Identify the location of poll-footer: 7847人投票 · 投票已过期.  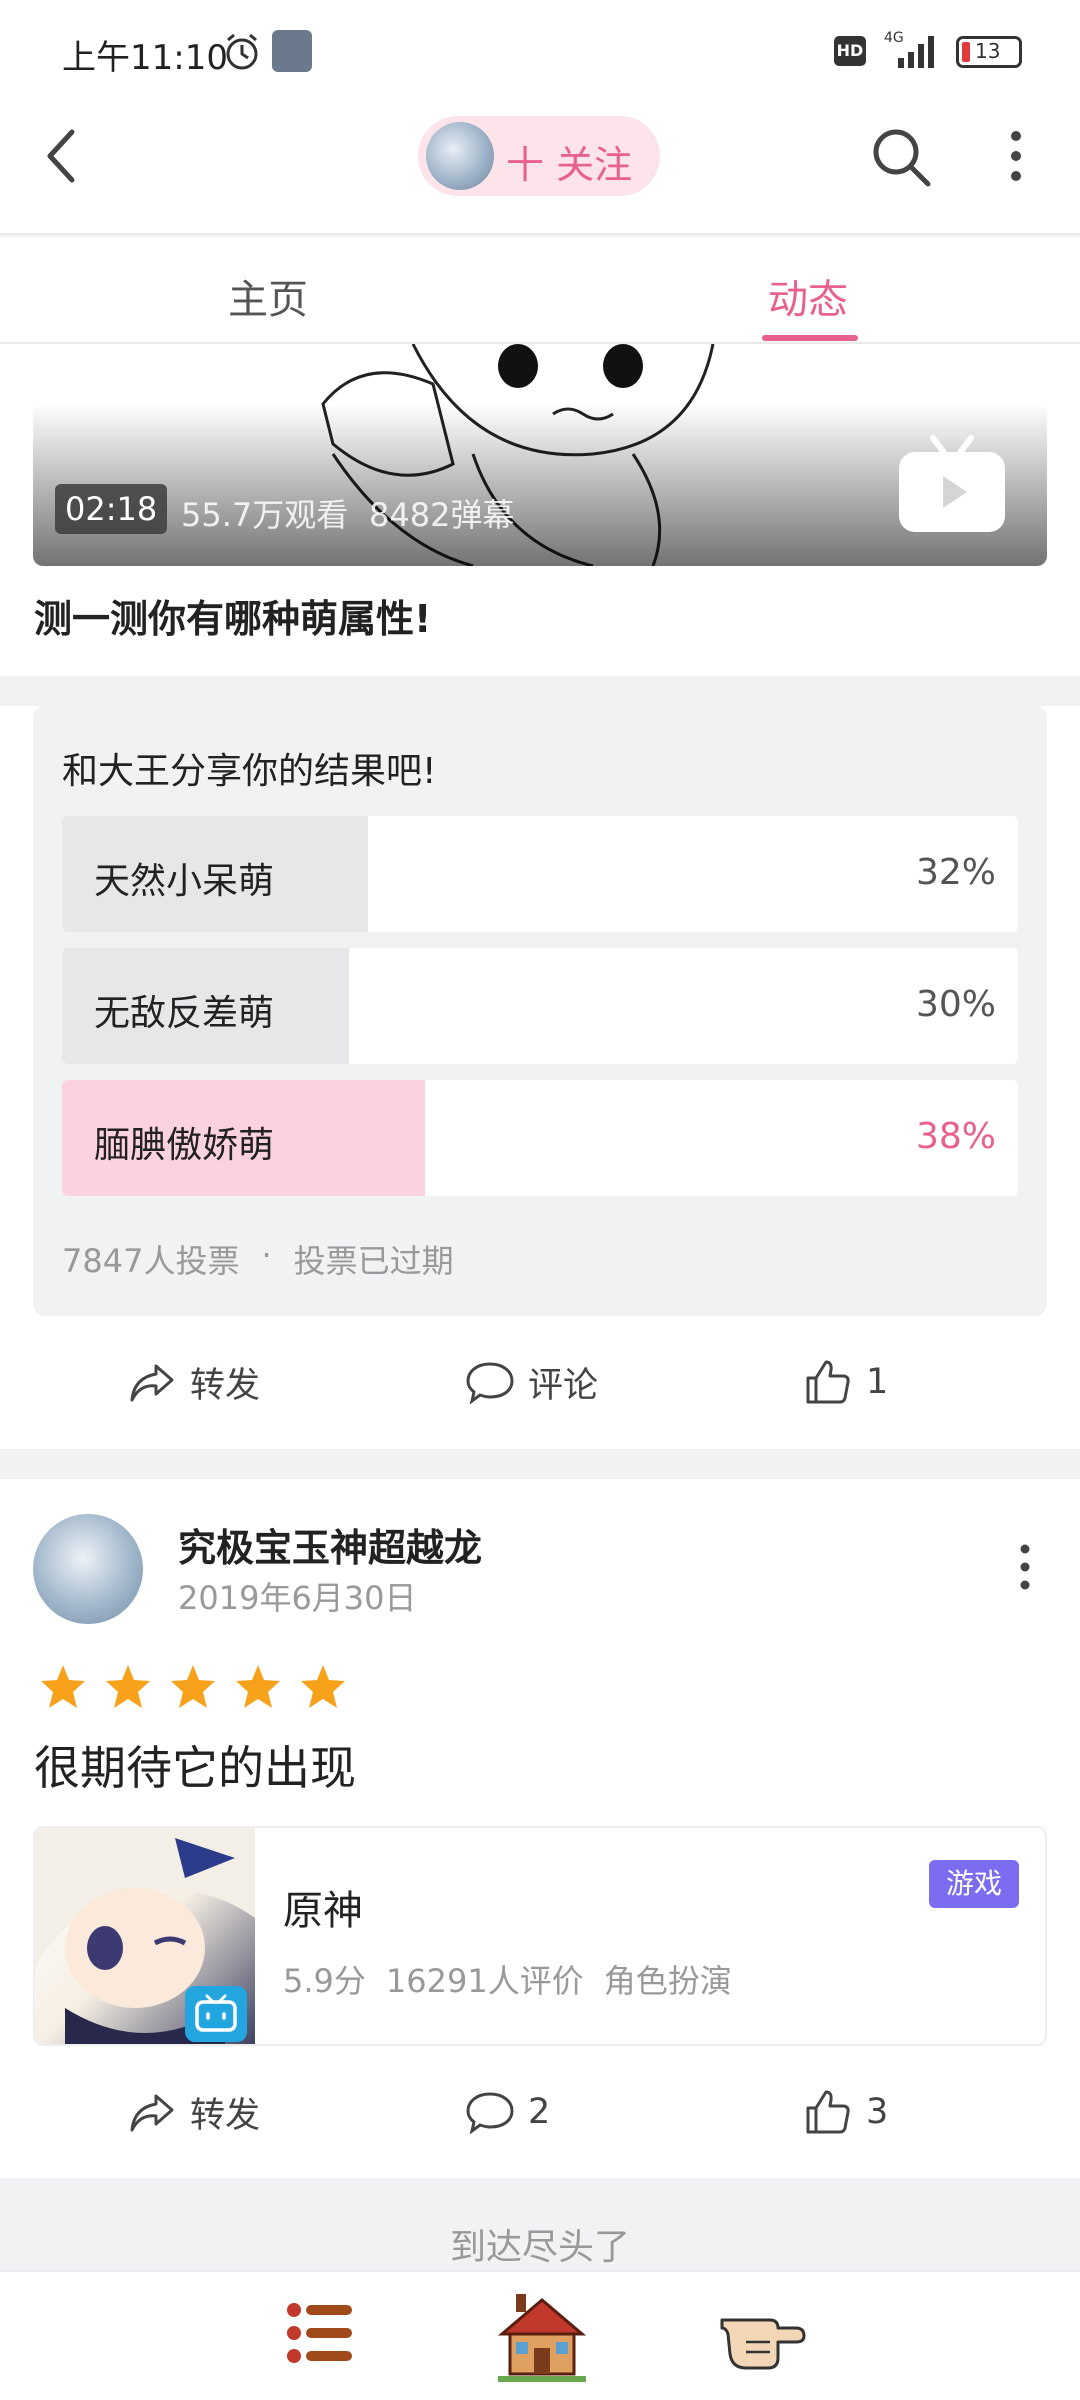
(258, 1259).